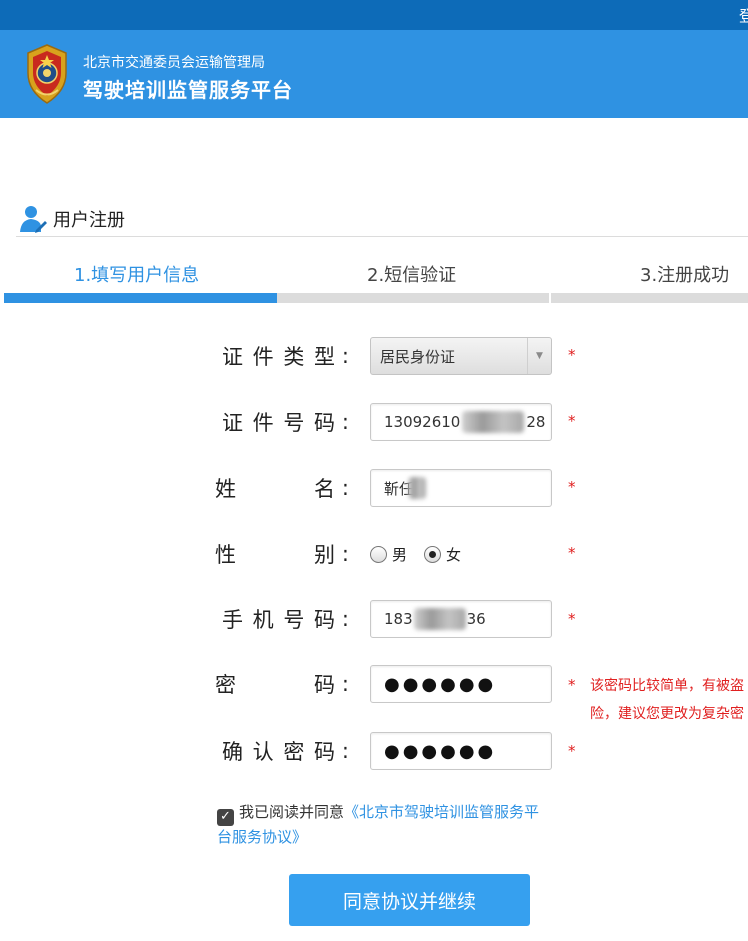 The height and width of the screenshot is (941, 748). Describe the element at coordinates (225, 817) in the screenshot. I see `agreement-checkbox: ✓` at that location.